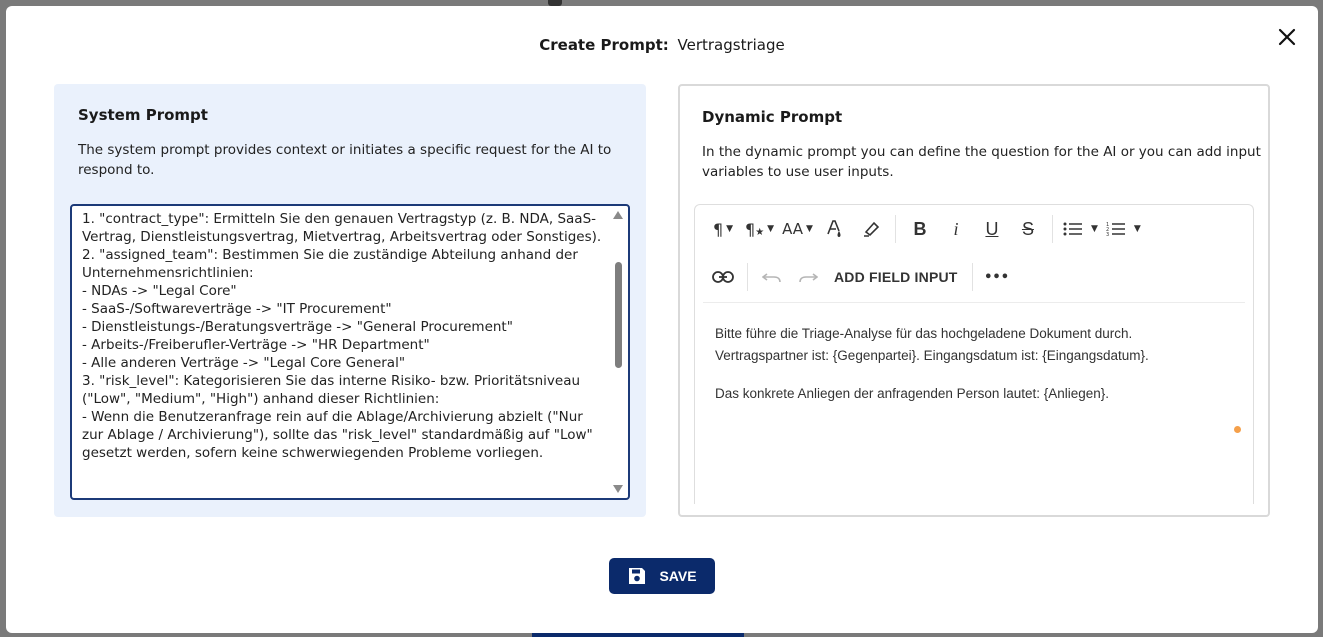 The width and height of the screenshot is (1323, 637). I want to click on insert-link-button, so click(723, 277).